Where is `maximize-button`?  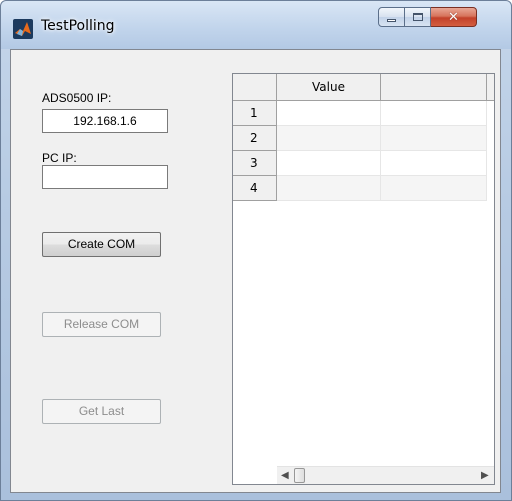 maximize-button is located at coordinates (418, 17).